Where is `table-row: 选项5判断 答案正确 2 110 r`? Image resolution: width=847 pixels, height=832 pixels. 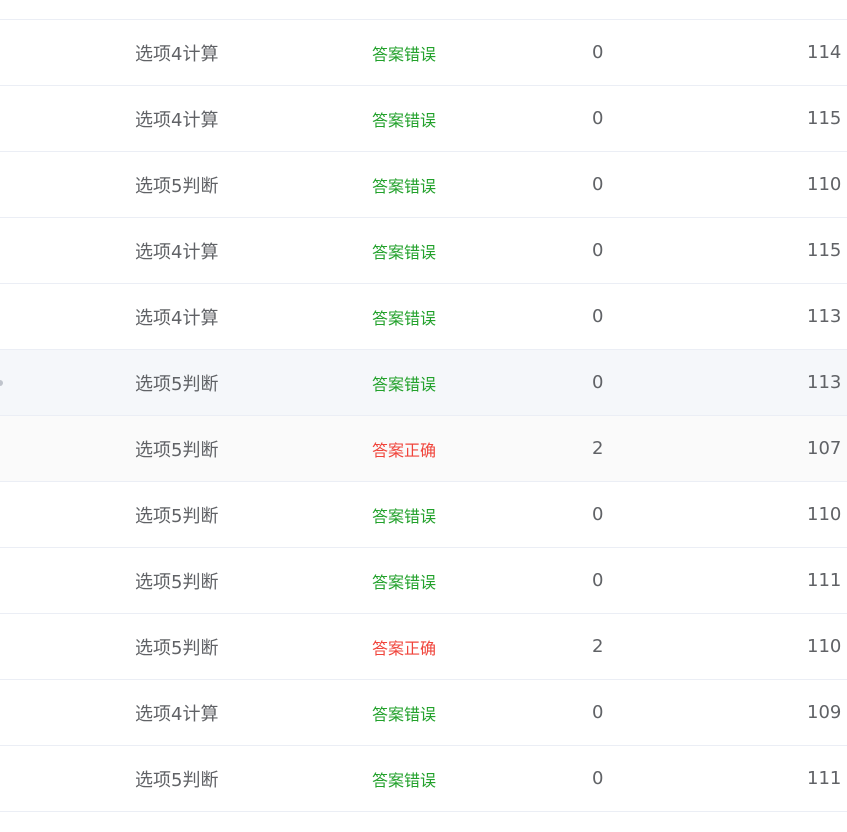 table-row: 选项5判断 答案正确 2 110 r is located at coordinates (423, 647).